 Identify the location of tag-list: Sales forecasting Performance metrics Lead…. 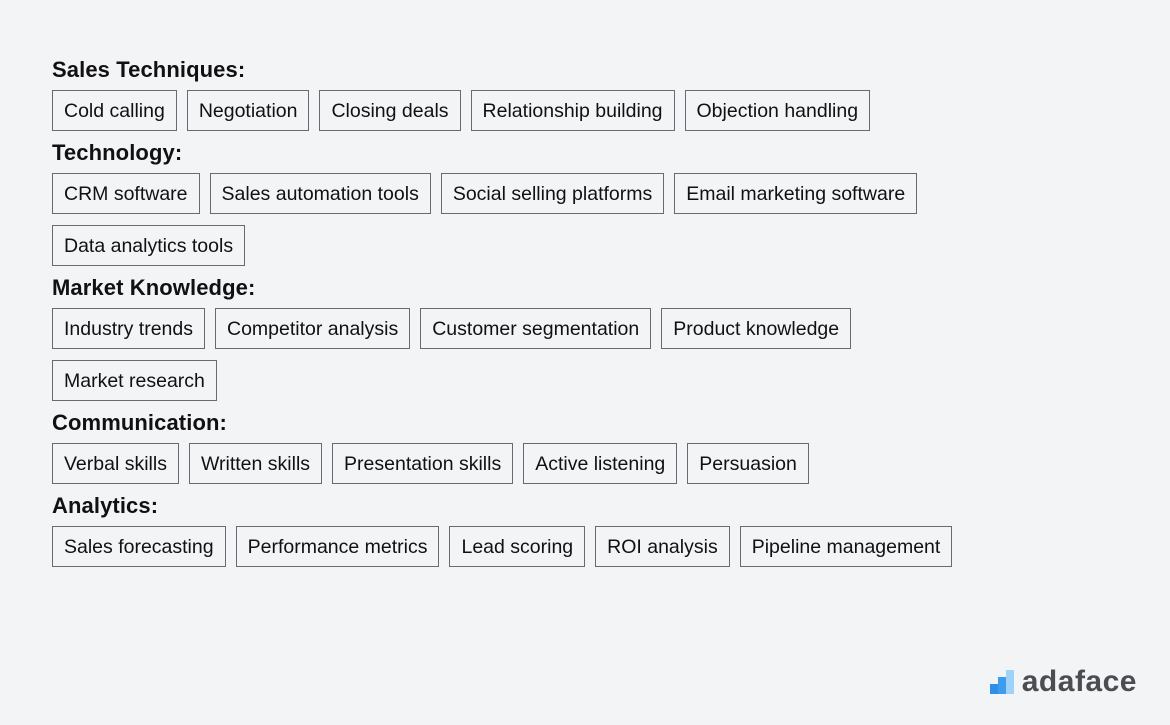
(532, 546).